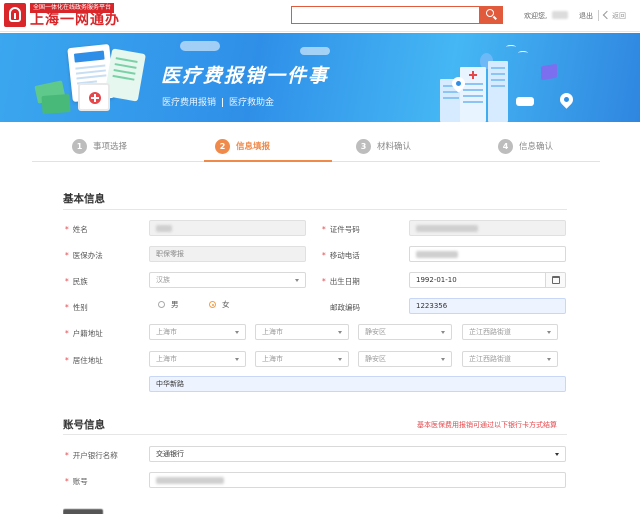 The image size is (640, 514). Describe the element at coordinates (226, 304) in the screenshot. I see `gender-female-label: 女` at that location.